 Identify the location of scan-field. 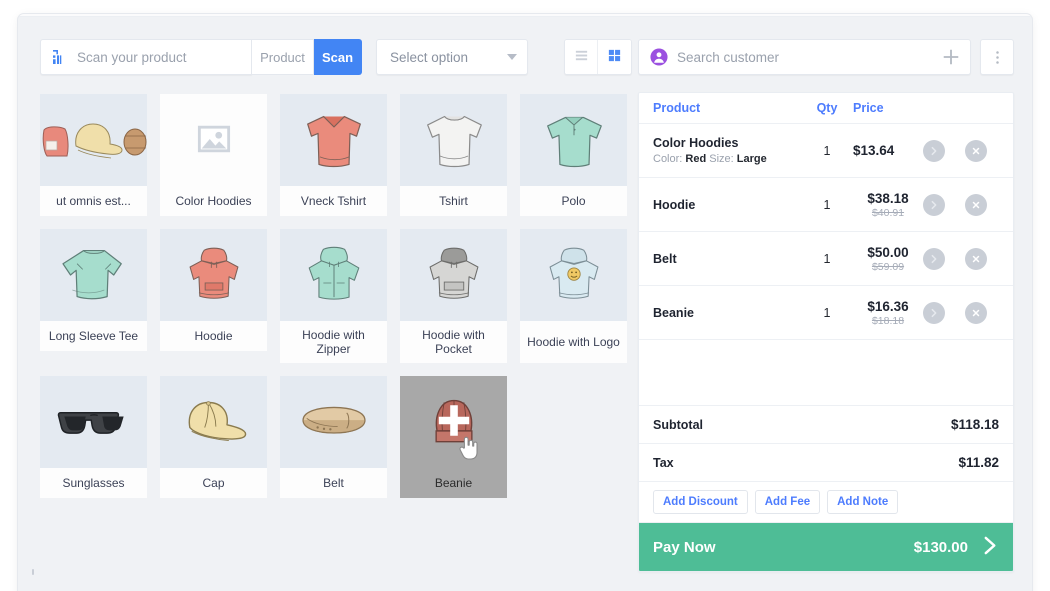
(146, 57).